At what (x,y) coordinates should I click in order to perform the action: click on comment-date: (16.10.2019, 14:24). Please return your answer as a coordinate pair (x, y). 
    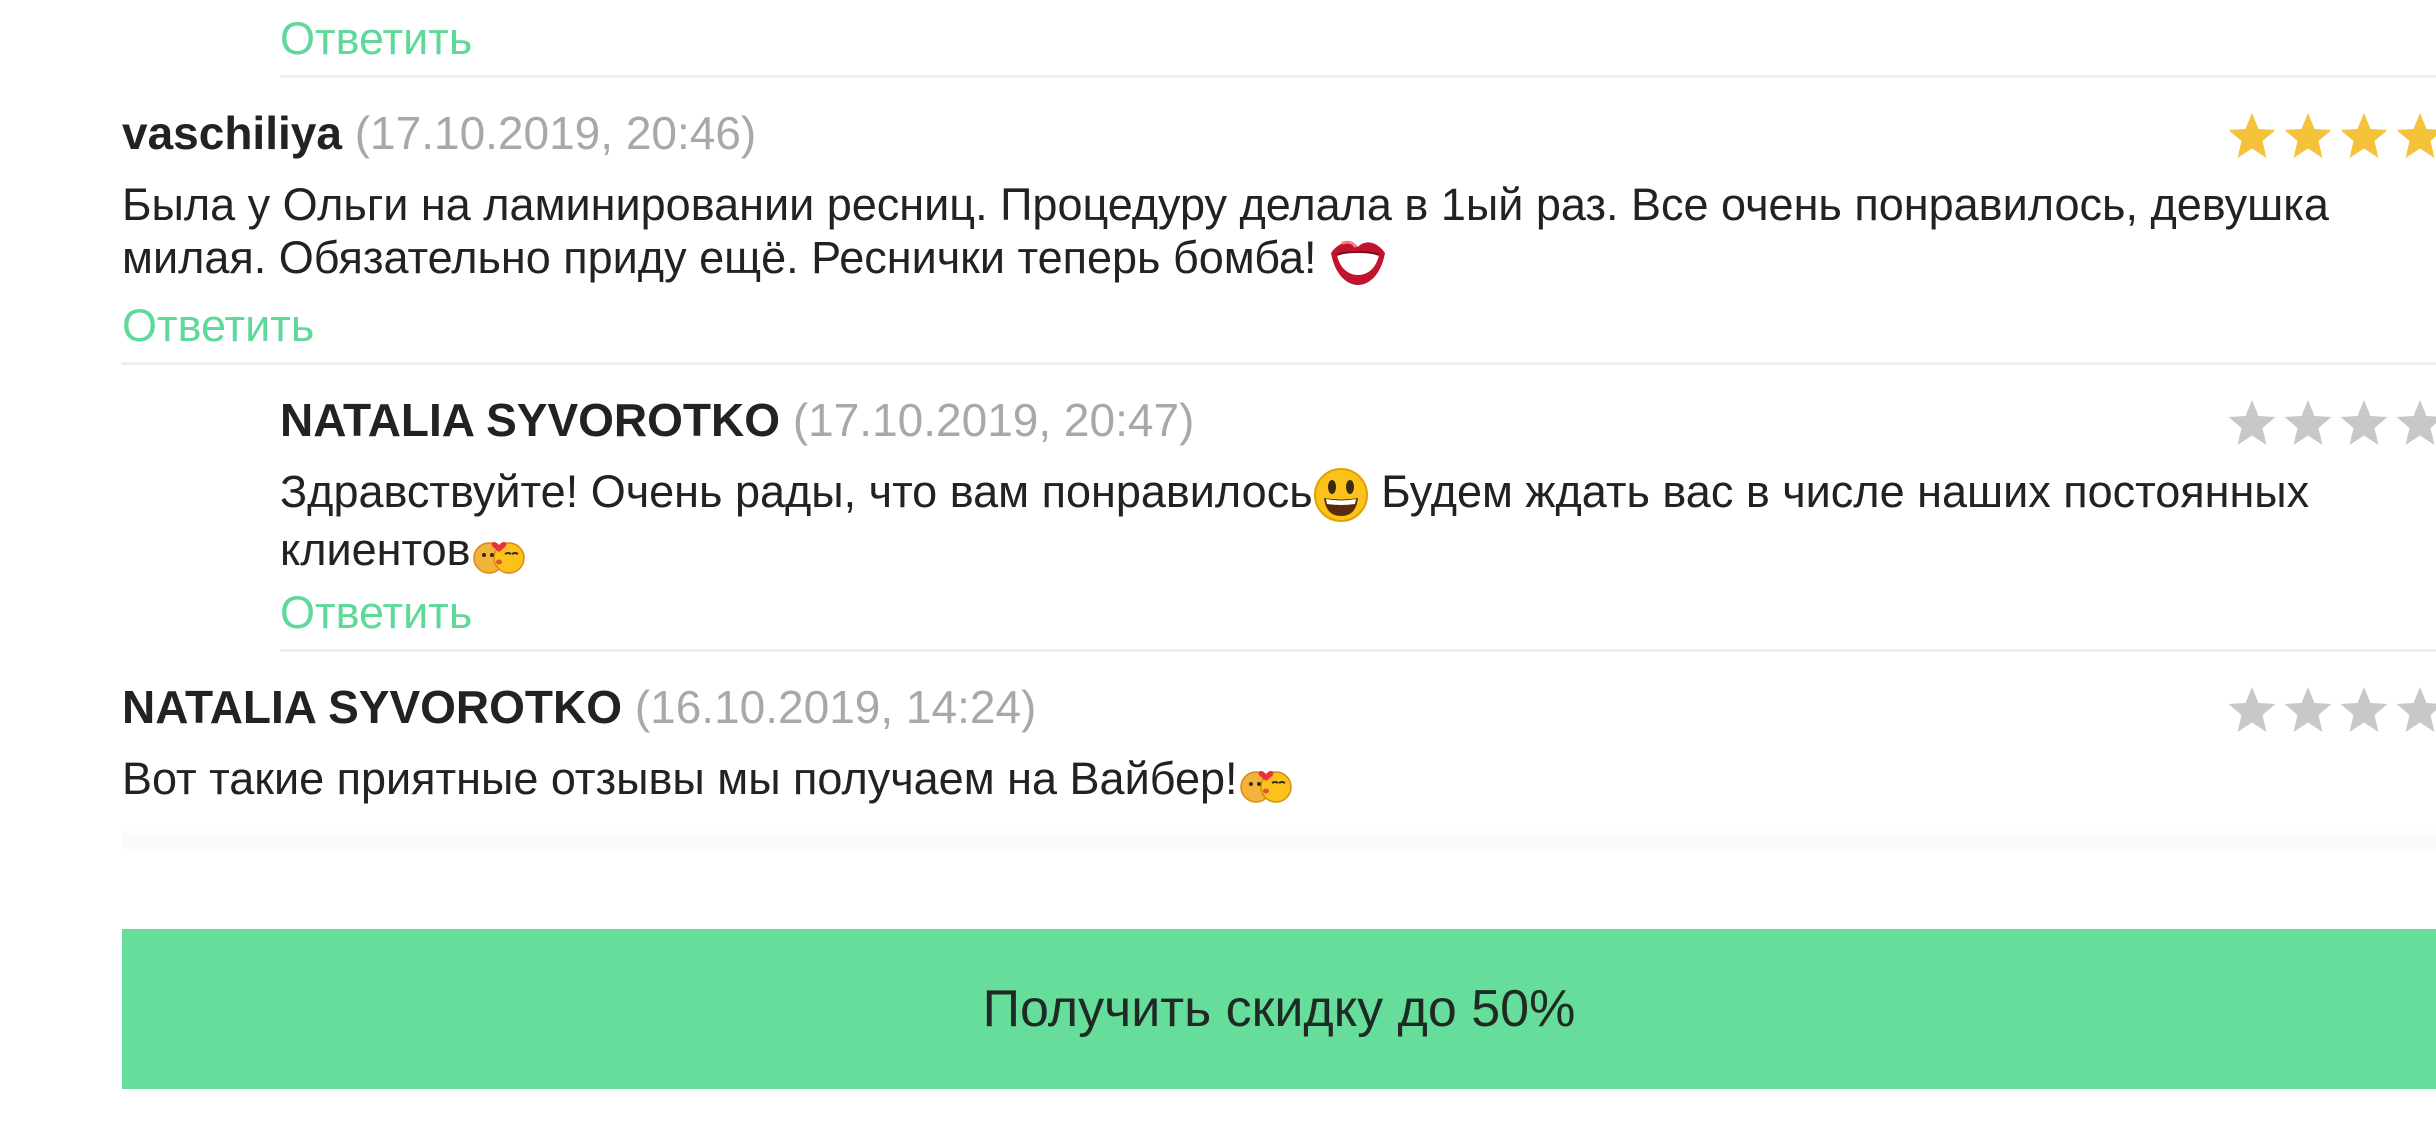
    Looking at the image, I should click on (835, 707).